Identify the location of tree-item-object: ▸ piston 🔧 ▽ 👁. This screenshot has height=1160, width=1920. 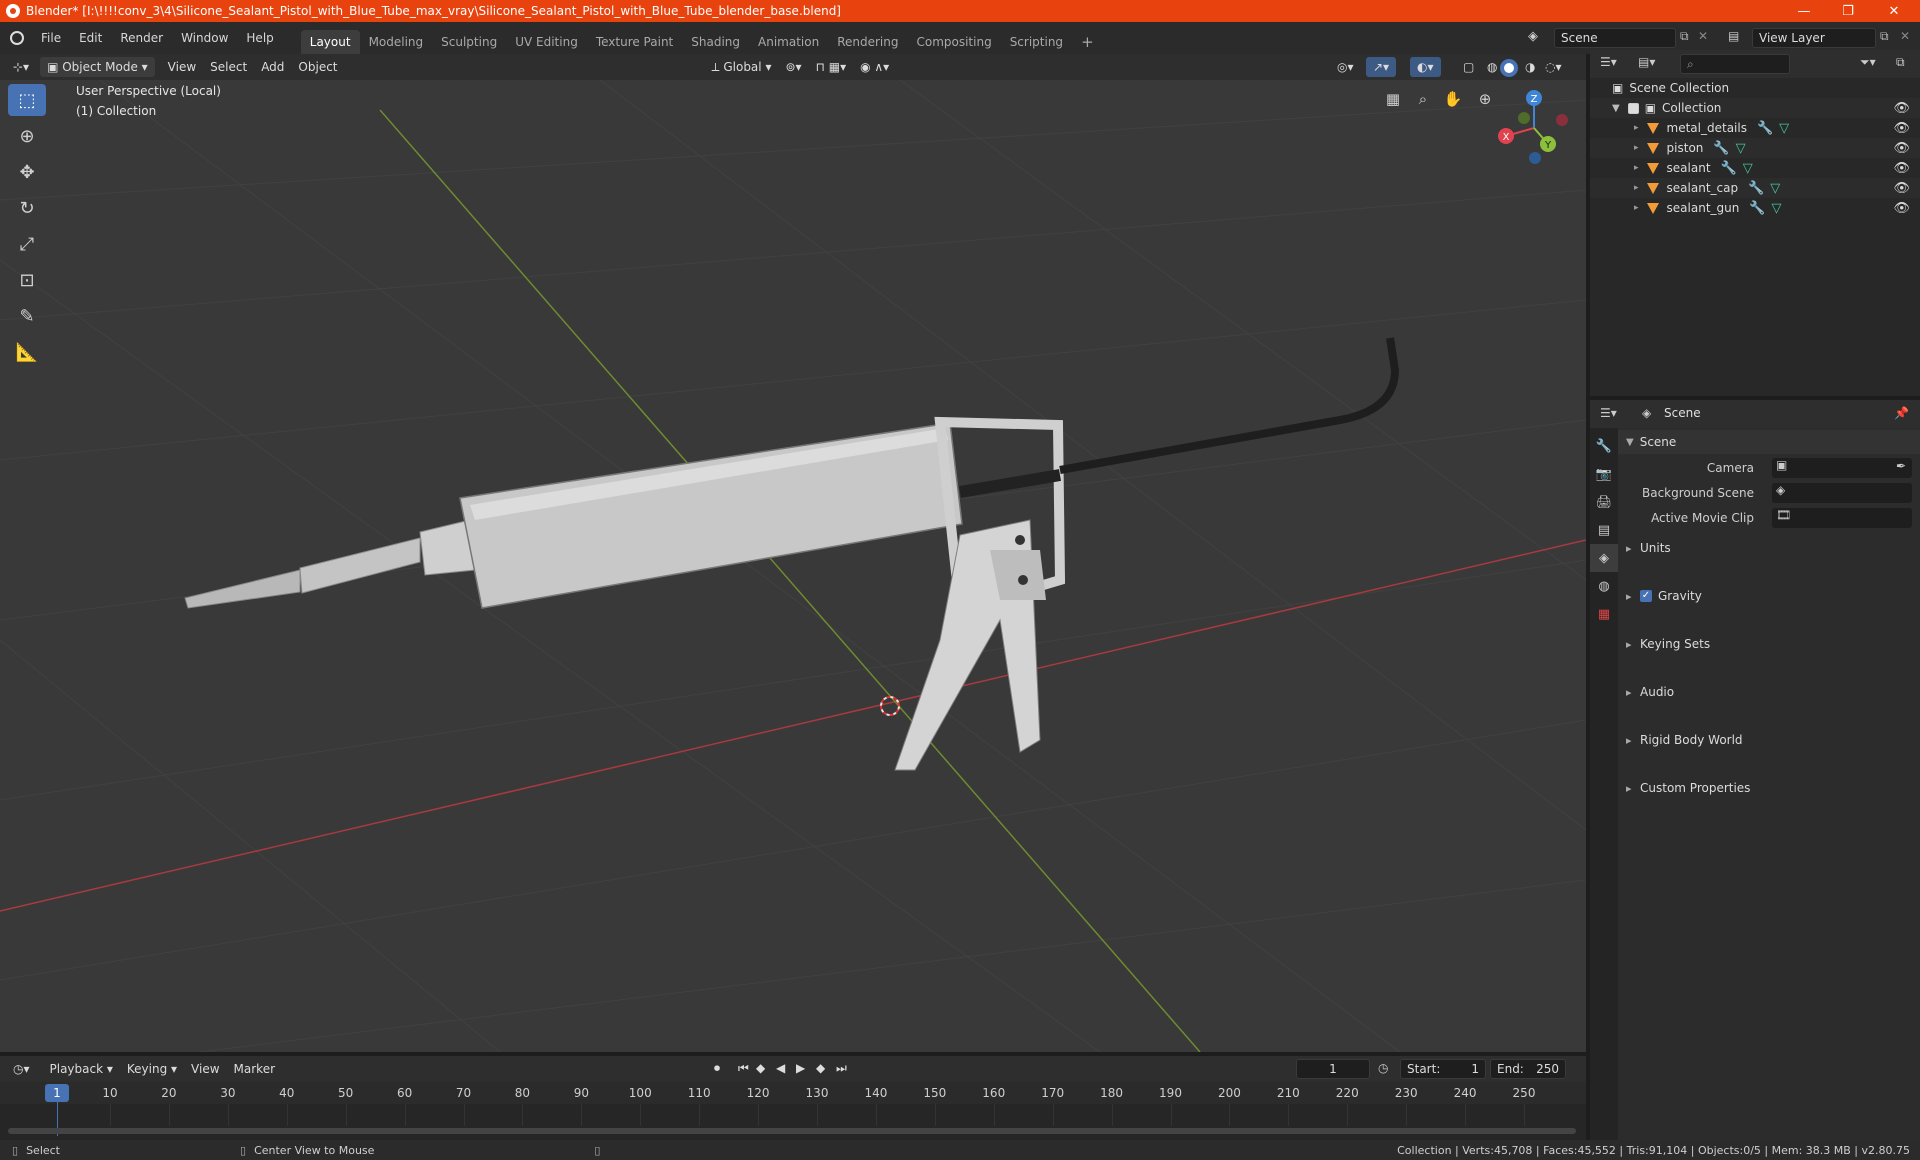
(1755, 148).